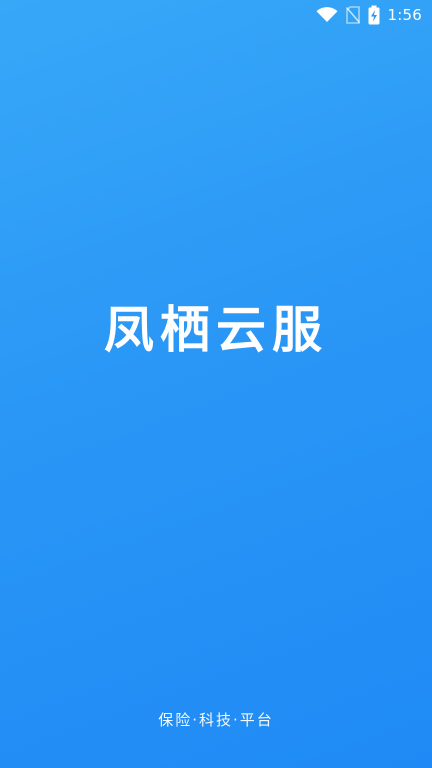  Describe the element at coordinates (404, 15) in the screenshot. I see `status-time: 1:56` at that location.